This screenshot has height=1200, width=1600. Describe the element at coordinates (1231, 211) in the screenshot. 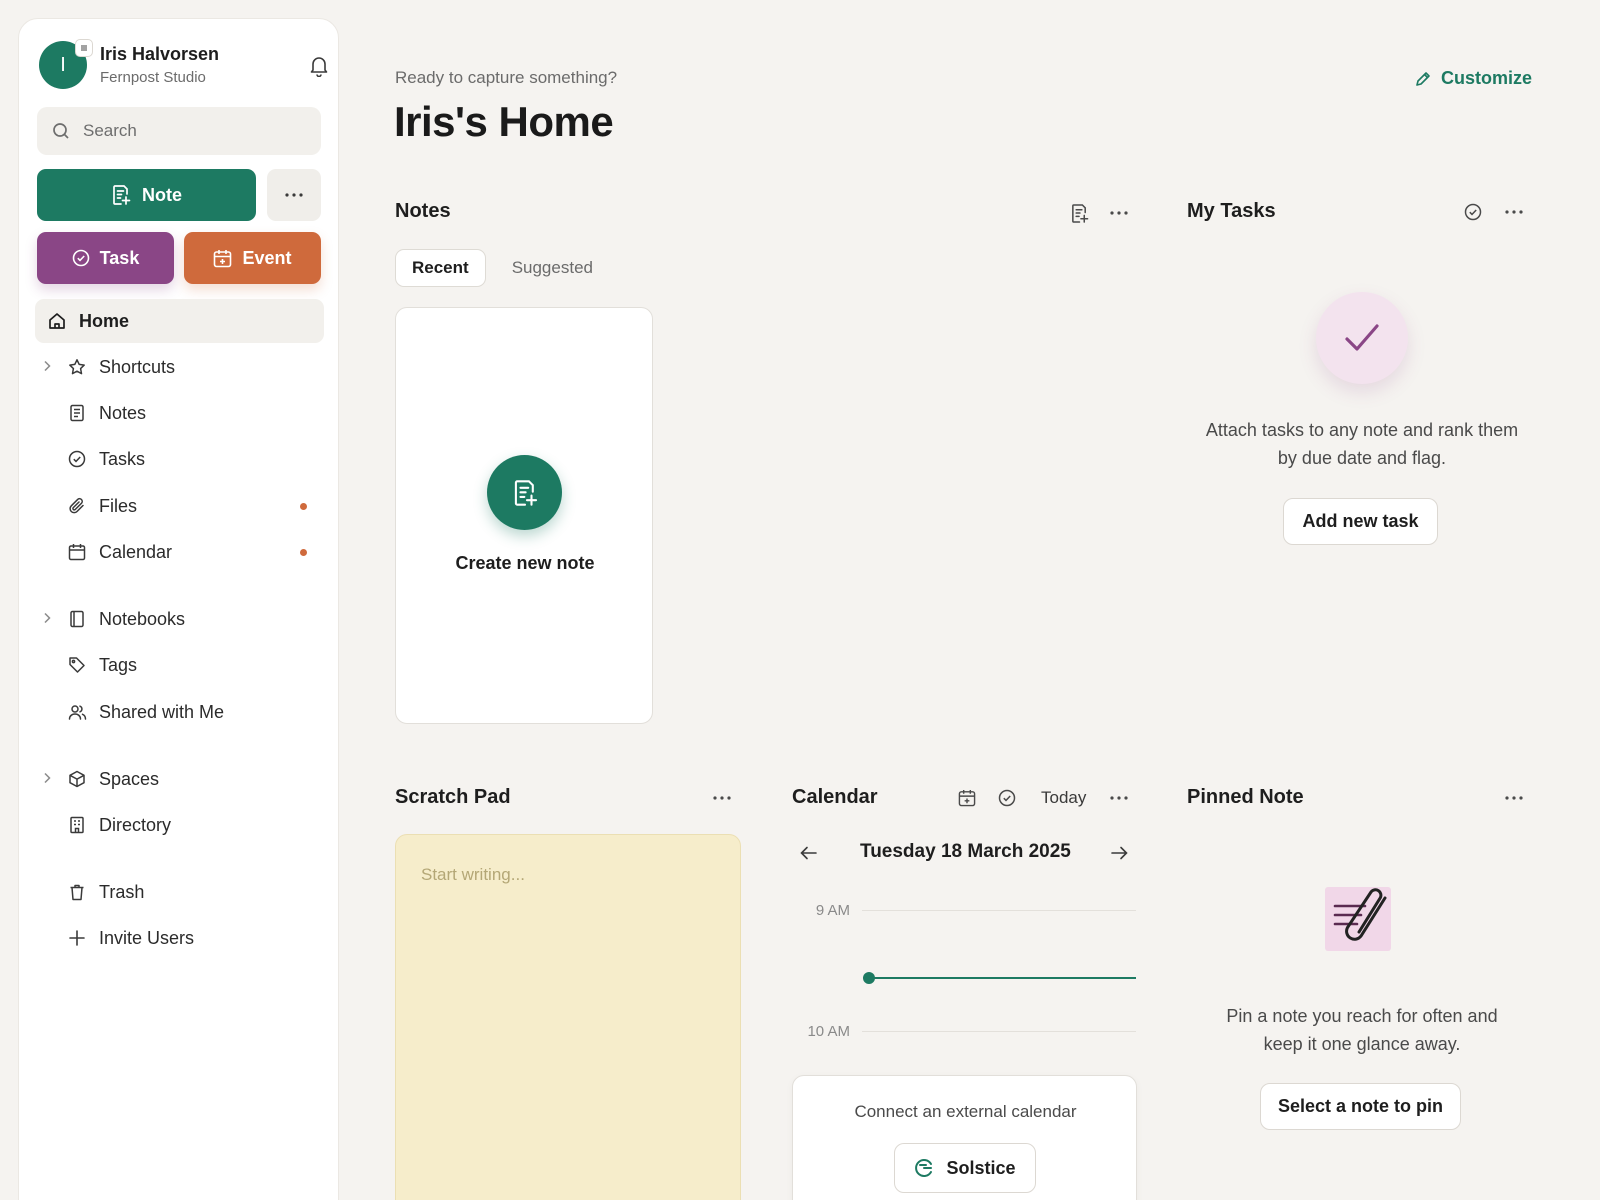

I see `tasks-widget-title: My Tasks` at that location.